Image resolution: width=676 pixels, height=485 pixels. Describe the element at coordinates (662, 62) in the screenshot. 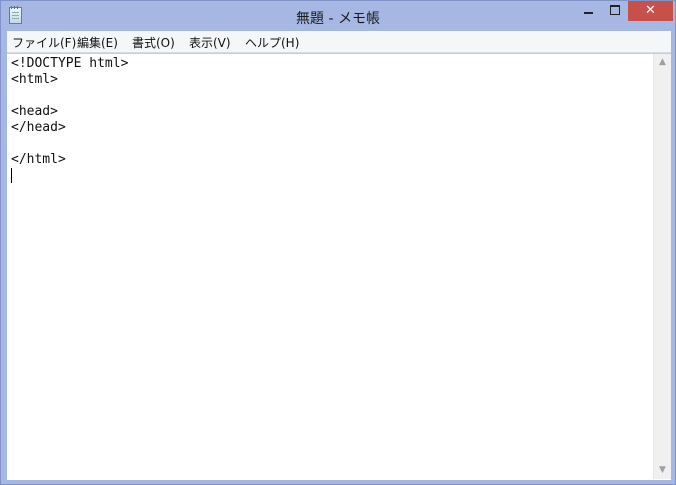

I see `scroll-up-icon: ▲` at that location.